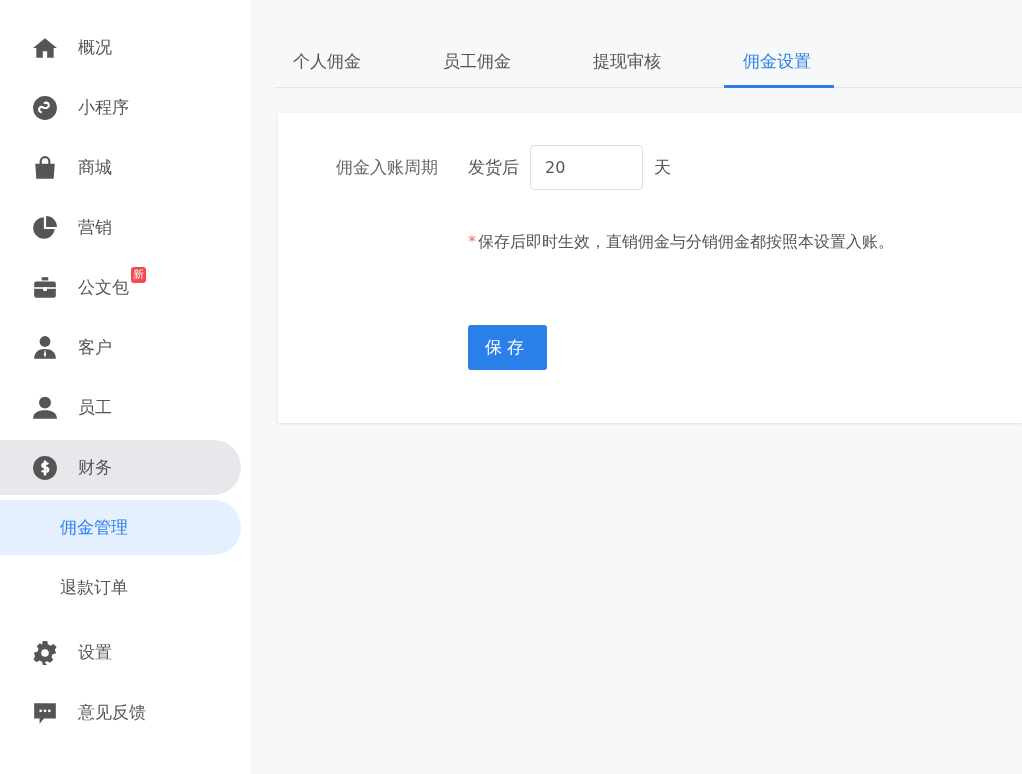 Image resolution: width=1022 pixels, height=774 pixels. What do you see at coordinates (45, 652) in the screenshot?
I see `settings-icon` at bounding box center [45, 652].